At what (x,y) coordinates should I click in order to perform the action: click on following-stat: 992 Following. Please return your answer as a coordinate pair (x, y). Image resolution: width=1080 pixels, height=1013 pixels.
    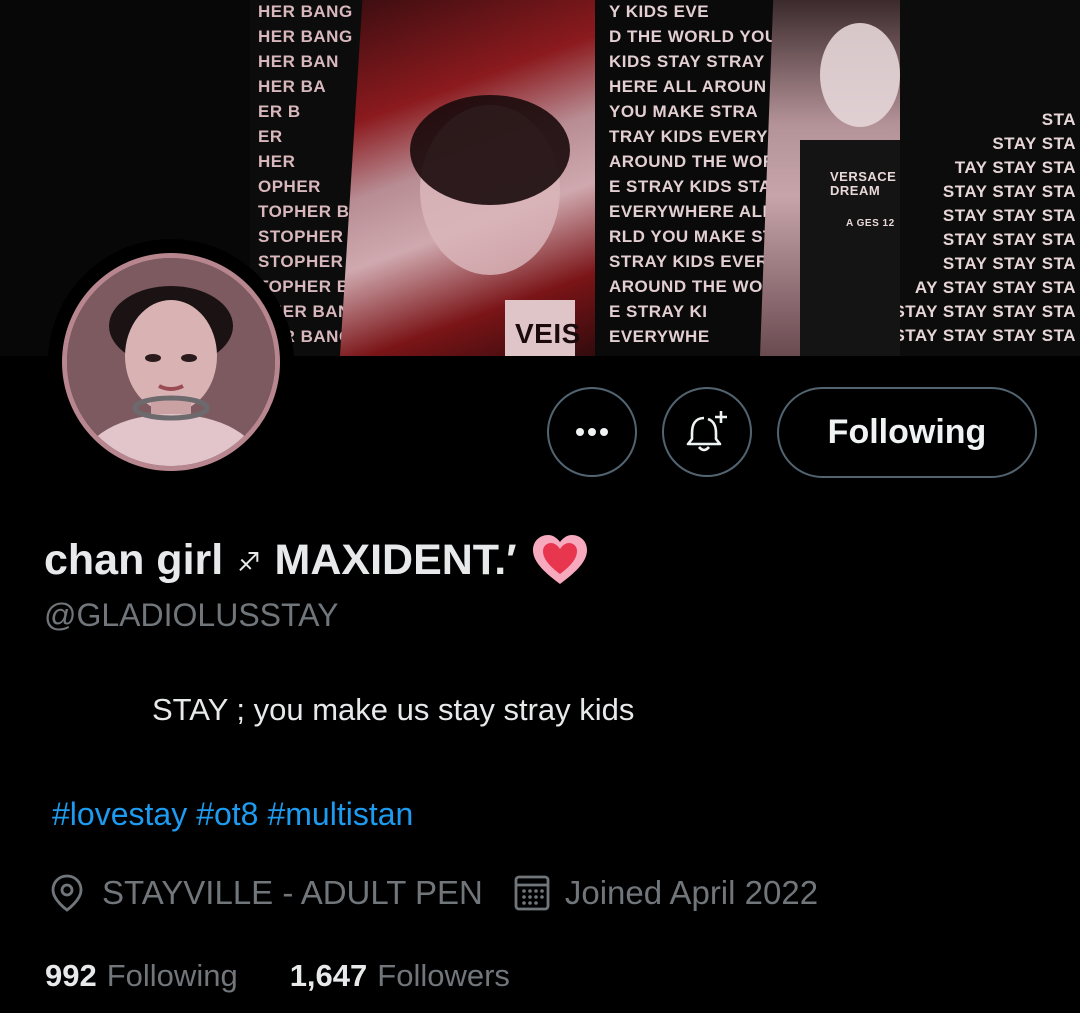
    Looking at the image, I should click on (141, 976).